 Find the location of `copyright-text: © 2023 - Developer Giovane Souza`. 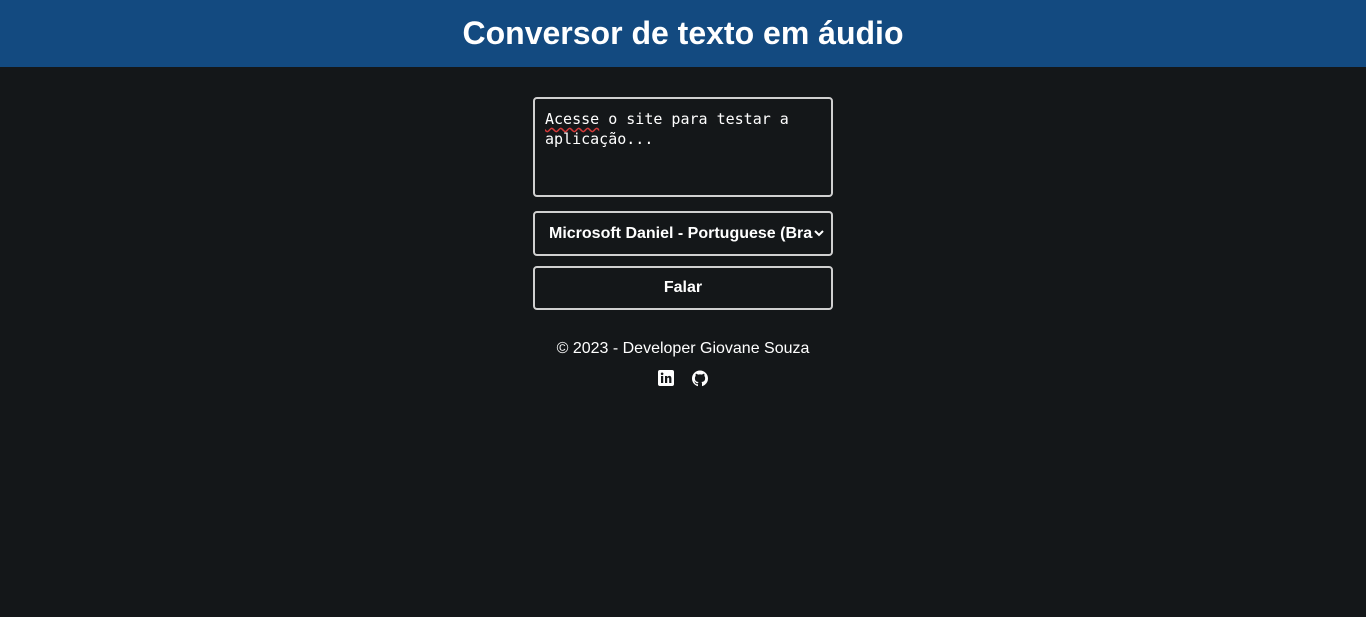

copyright-text: © 2023 - Developer Giovane Souza is located at coordinates (683, 348).